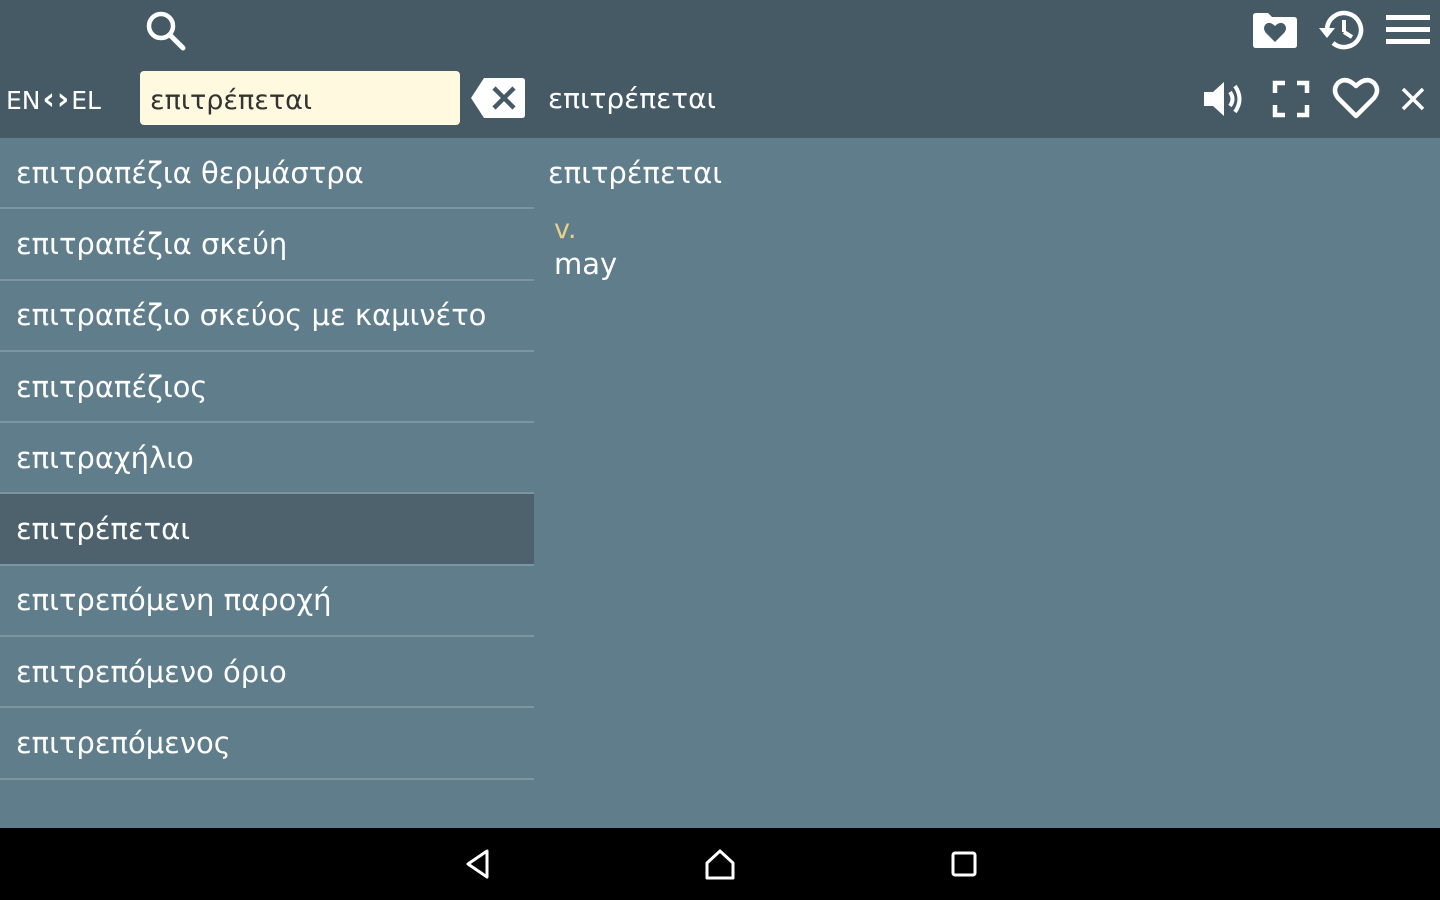 This screenshot has height=900, width=1440. What do you see at coordinates (478, 864) in the screenshot?
I see `back-icon` at bounding box center [478, 864].